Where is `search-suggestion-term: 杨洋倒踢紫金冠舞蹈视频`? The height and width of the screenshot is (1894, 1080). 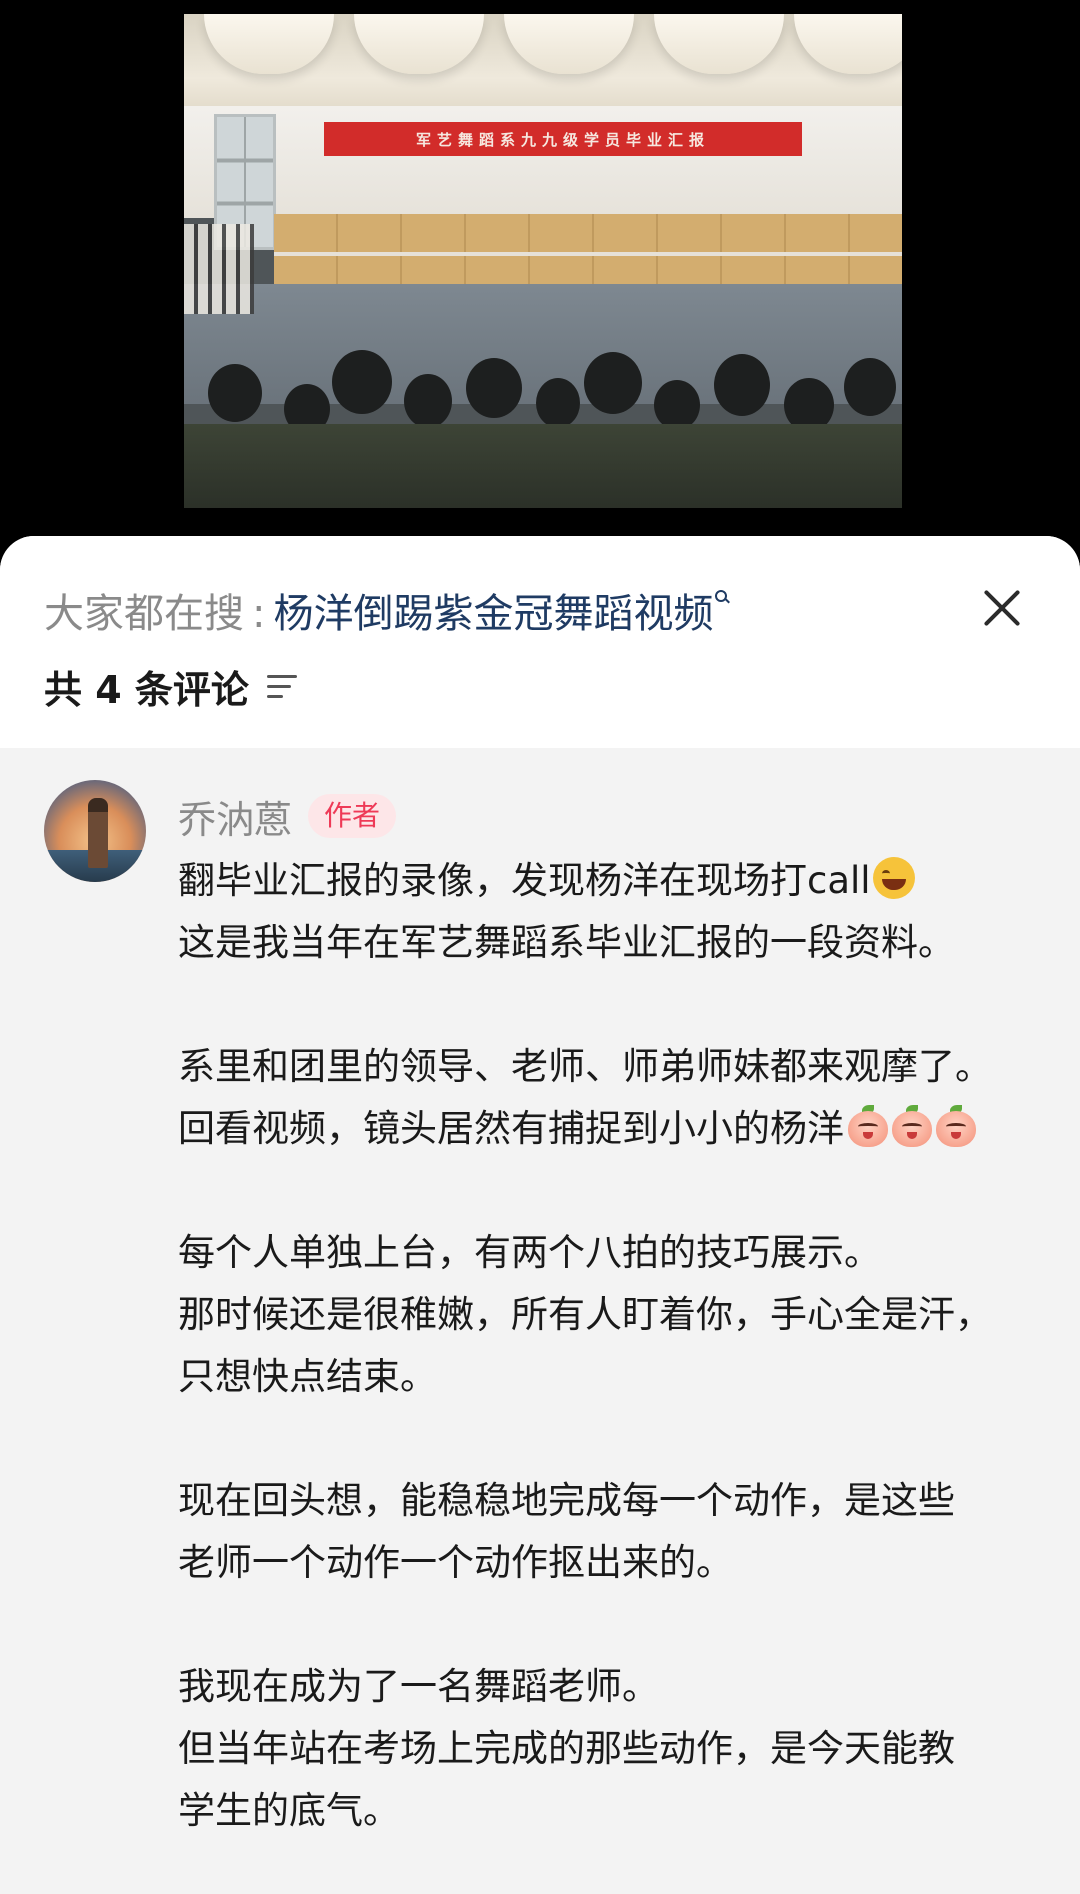
search-suggestion-term: 杨洋倒踢紫金冠舞蹈视频 is located at coordinates (493, 614).